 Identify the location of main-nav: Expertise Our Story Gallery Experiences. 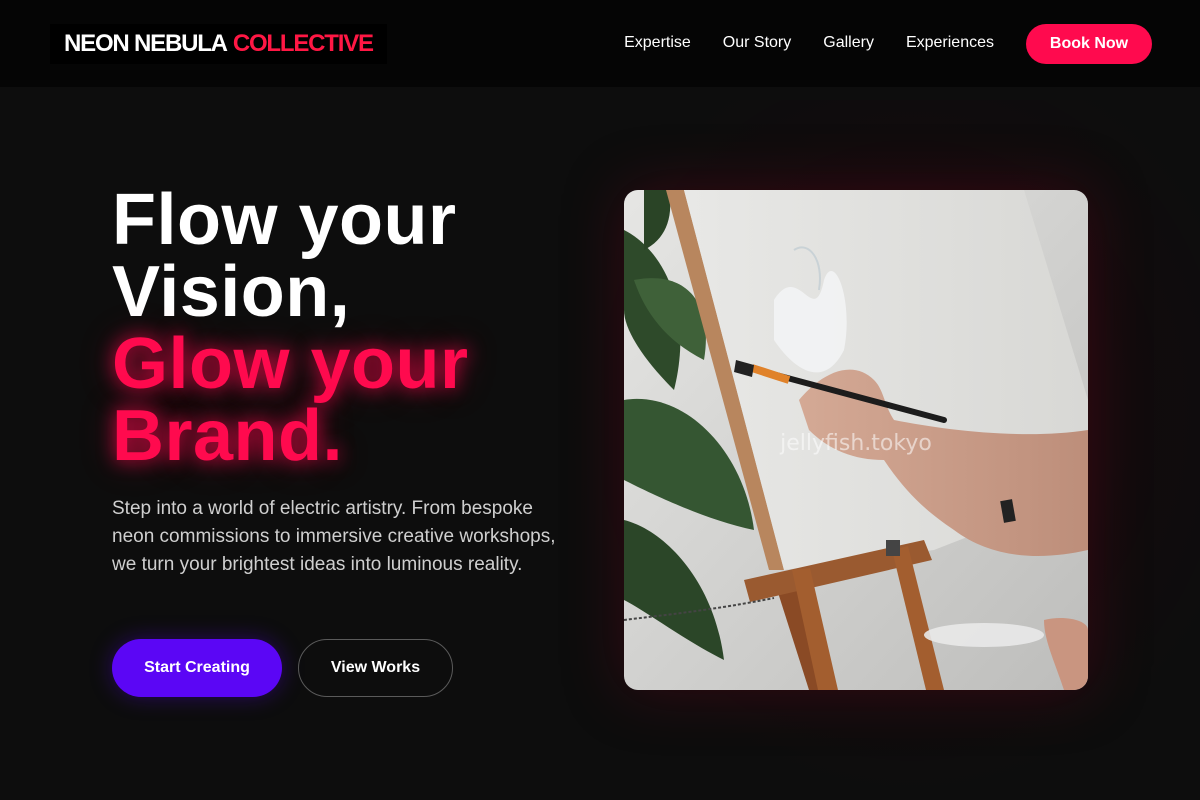
(809, 43).